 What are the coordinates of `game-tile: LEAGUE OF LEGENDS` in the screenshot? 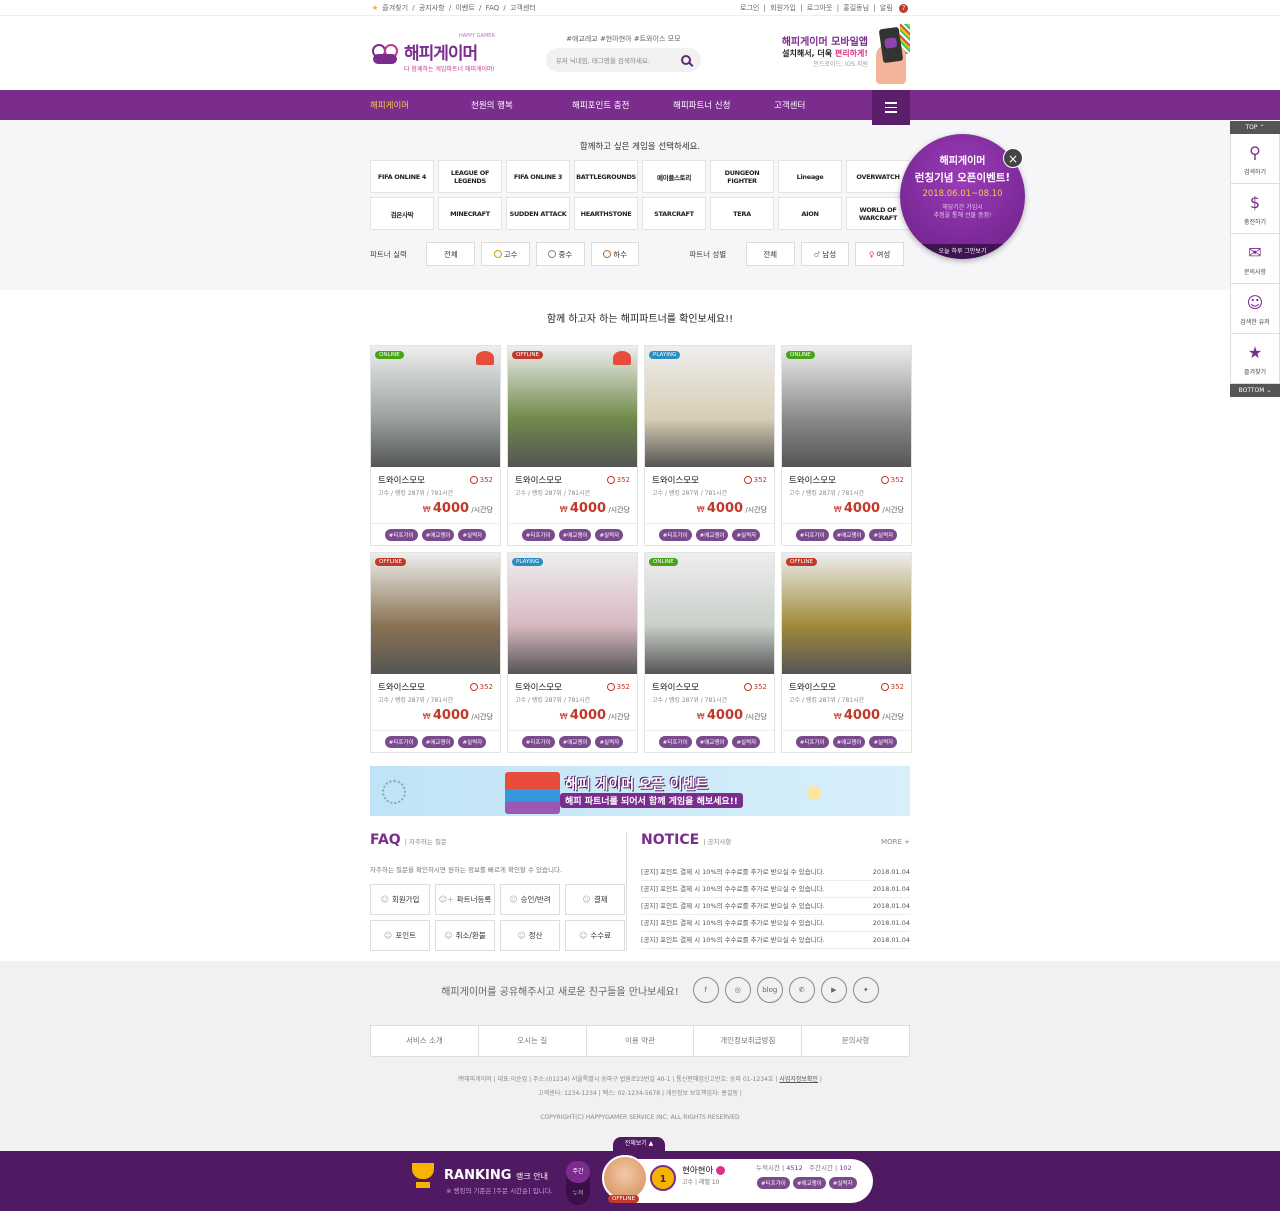 It's located at (470, 176).